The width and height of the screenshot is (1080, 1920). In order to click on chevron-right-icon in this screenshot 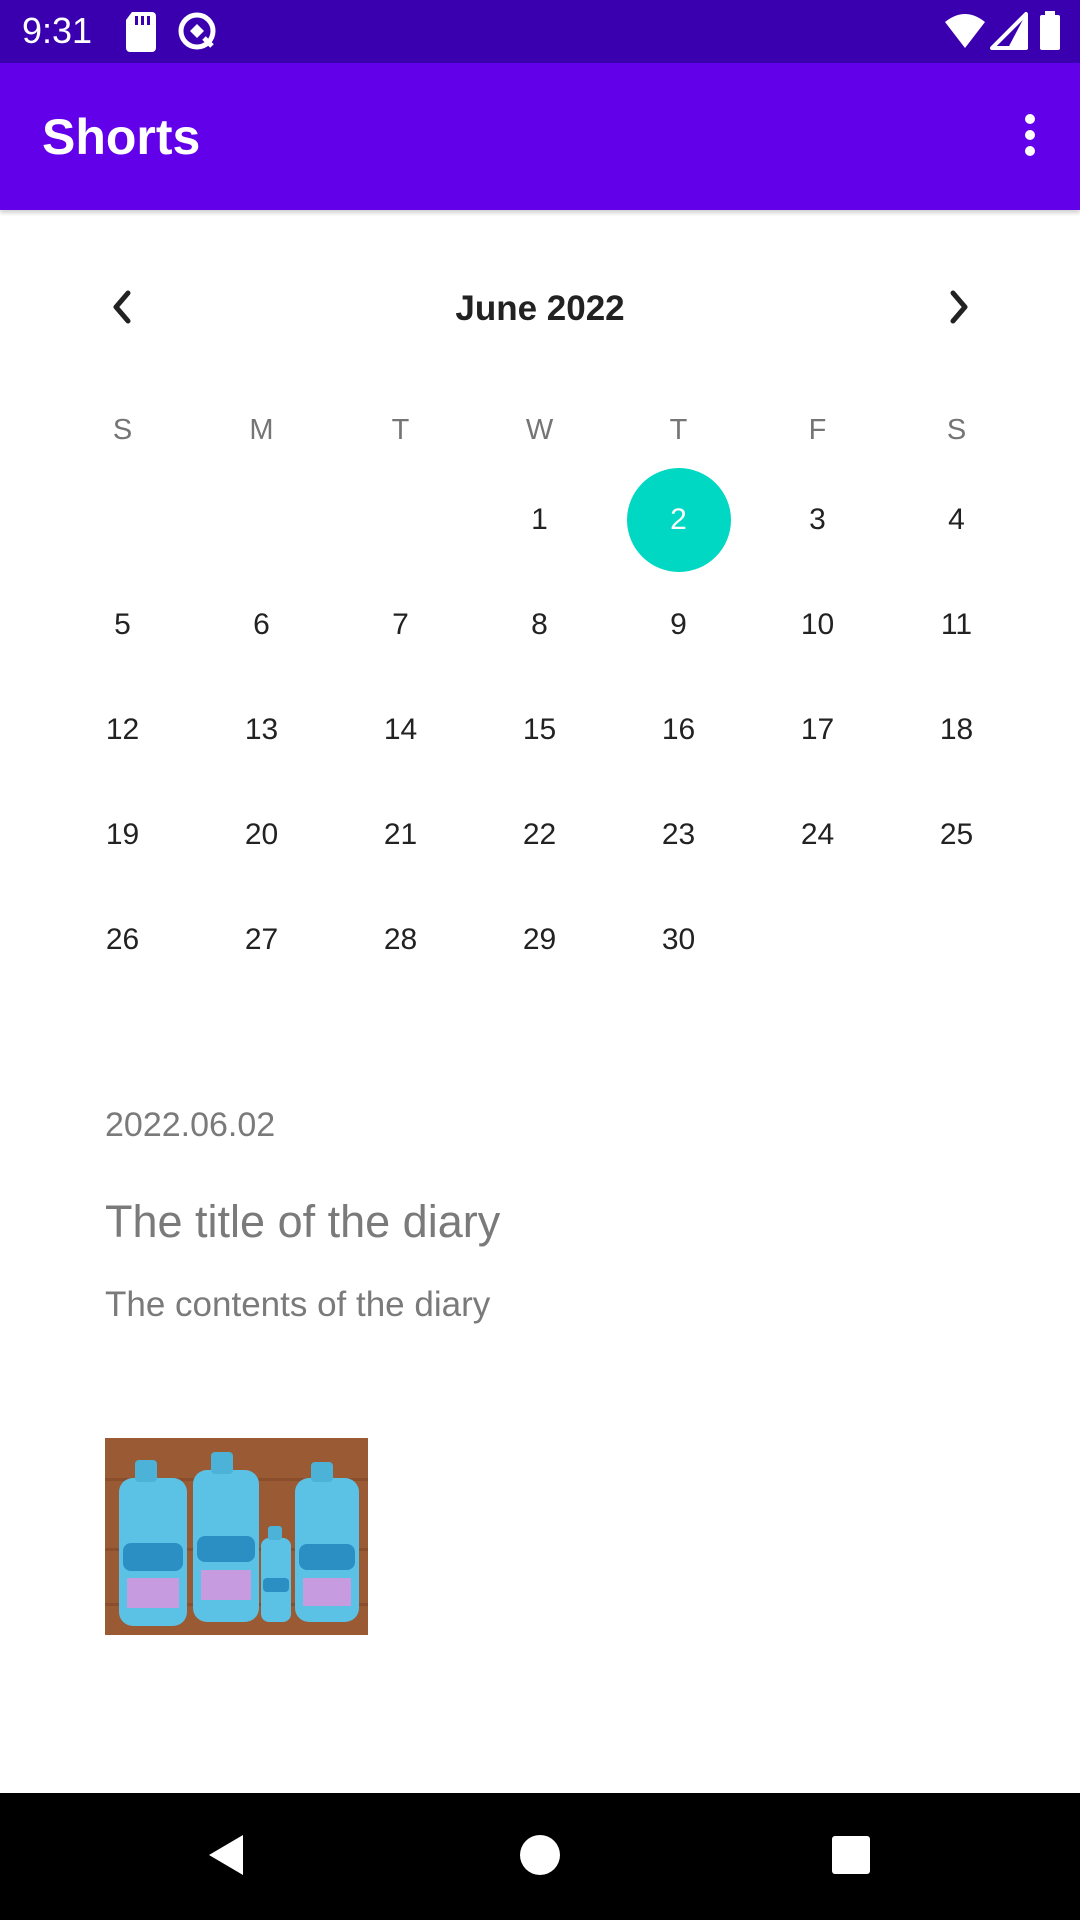, I will do `click(959, 309)`.